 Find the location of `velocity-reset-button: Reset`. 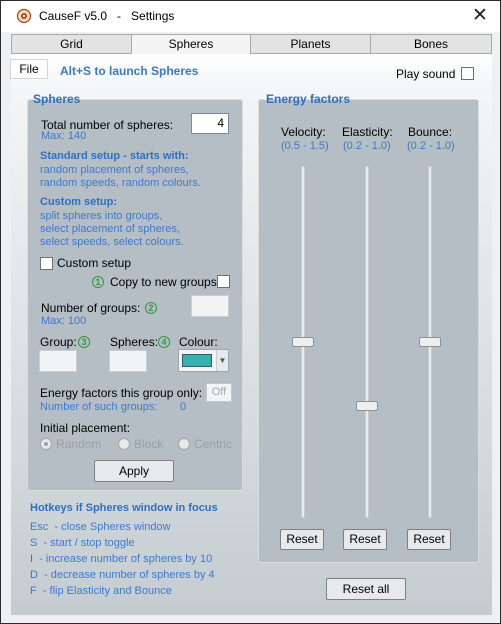

velocity-reset-button: Reset is located at coordinates (302, 539).